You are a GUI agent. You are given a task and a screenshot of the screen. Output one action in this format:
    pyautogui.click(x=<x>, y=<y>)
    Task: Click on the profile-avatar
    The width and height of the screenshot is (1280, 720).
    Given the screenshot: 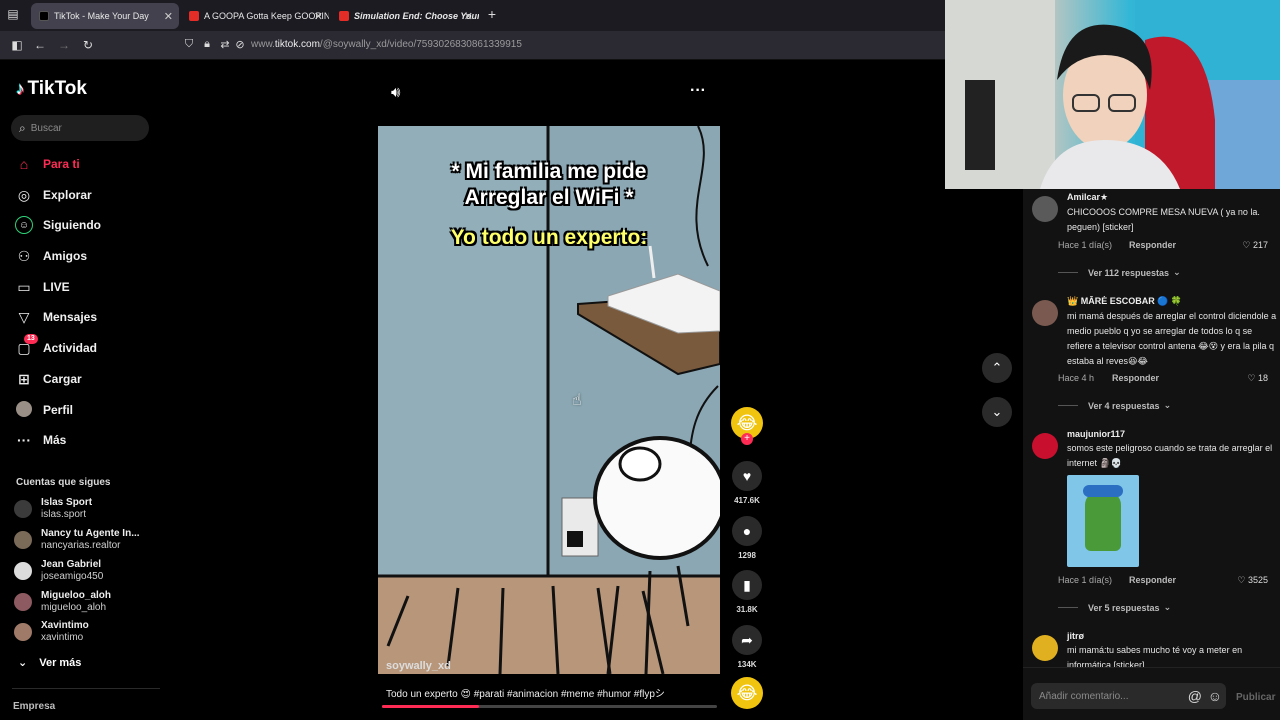 What is the action you would take?
    pyautogui.click(x=24, y=410)
    